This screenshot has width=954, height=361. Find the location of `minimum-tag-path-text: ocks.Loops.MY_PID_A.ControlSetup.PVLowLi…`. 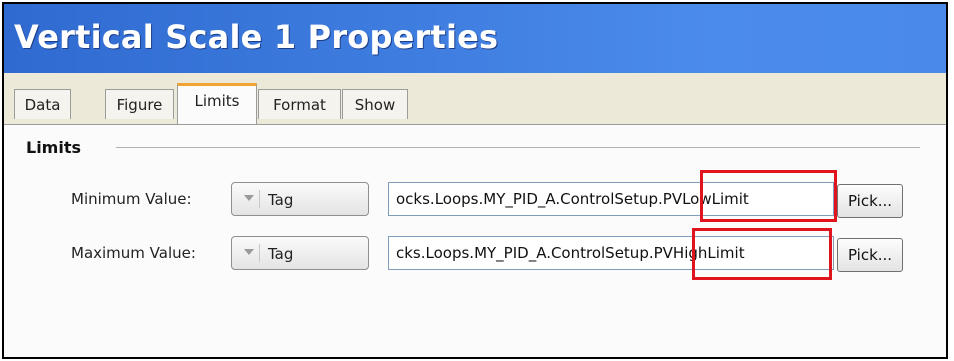

minimum-tag-path-text: ocks.Loops.MY_PID_A.ControlSetup.PVLowLi… is located at coordinates (572, 199).